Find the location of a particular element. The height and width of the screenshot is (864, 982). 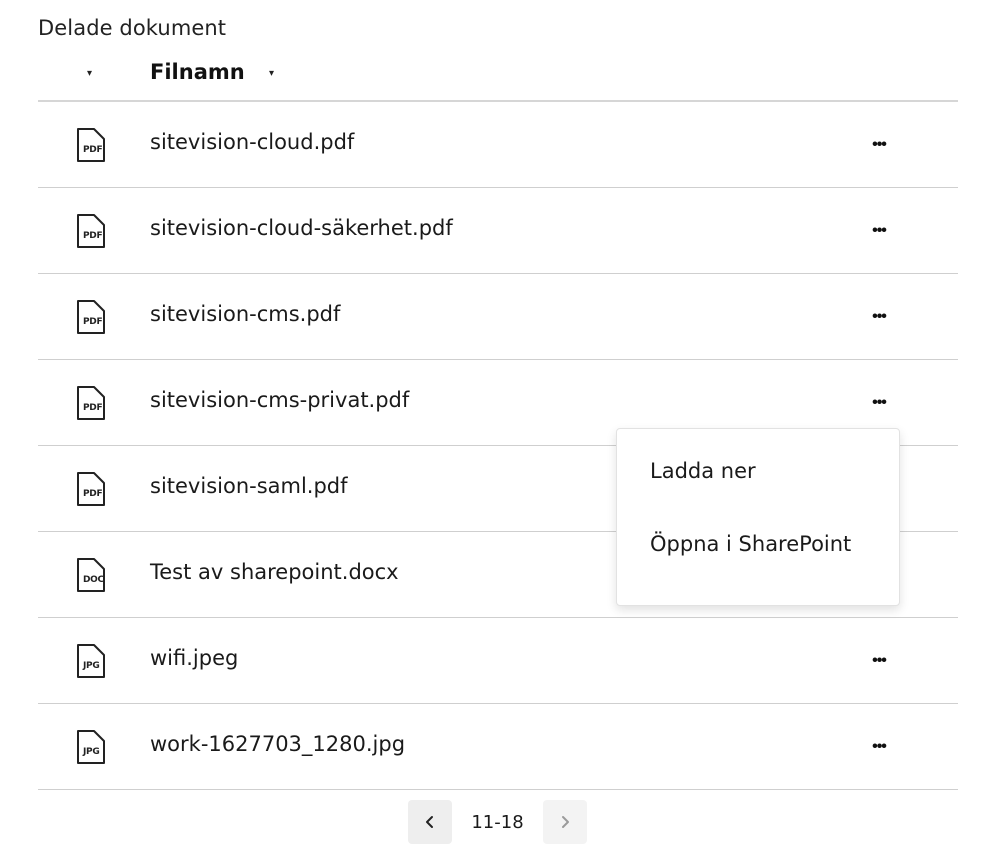

menu-item-download: Ladda ner is located at coordinates (758, 481).